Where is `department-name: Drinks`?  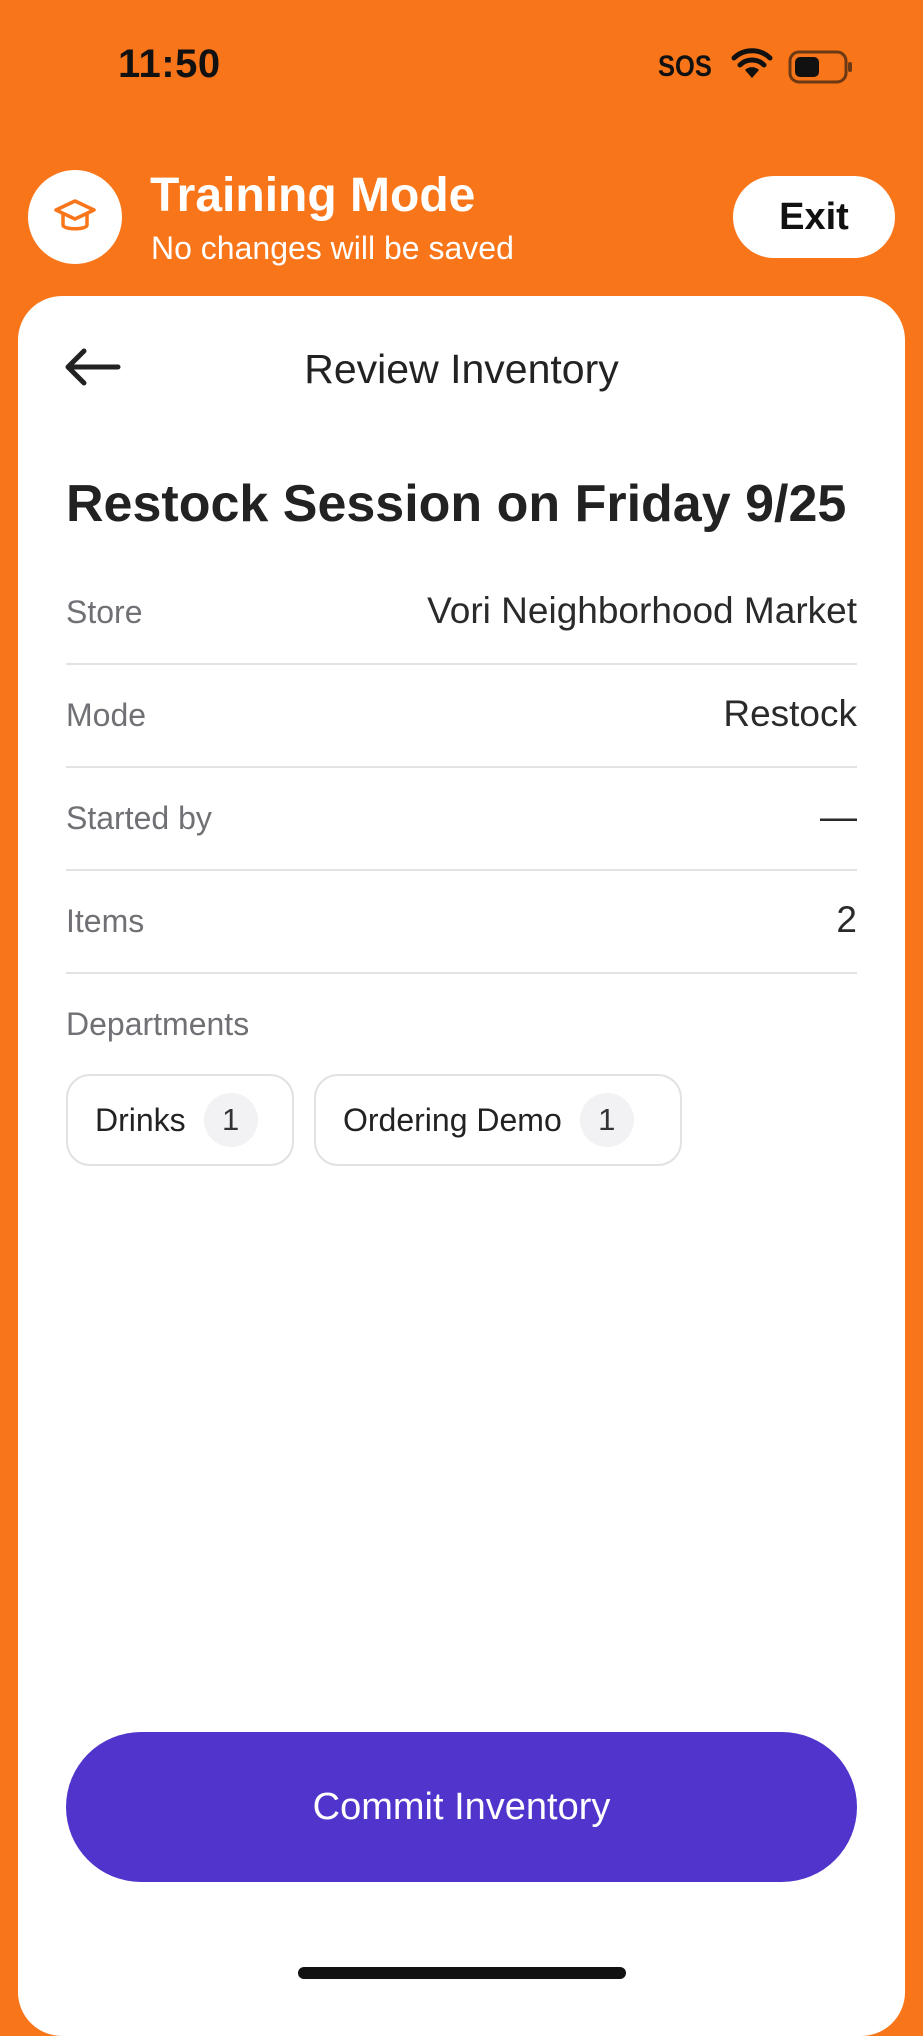 department-name: Drinks is located at coordinates (140, 1119).